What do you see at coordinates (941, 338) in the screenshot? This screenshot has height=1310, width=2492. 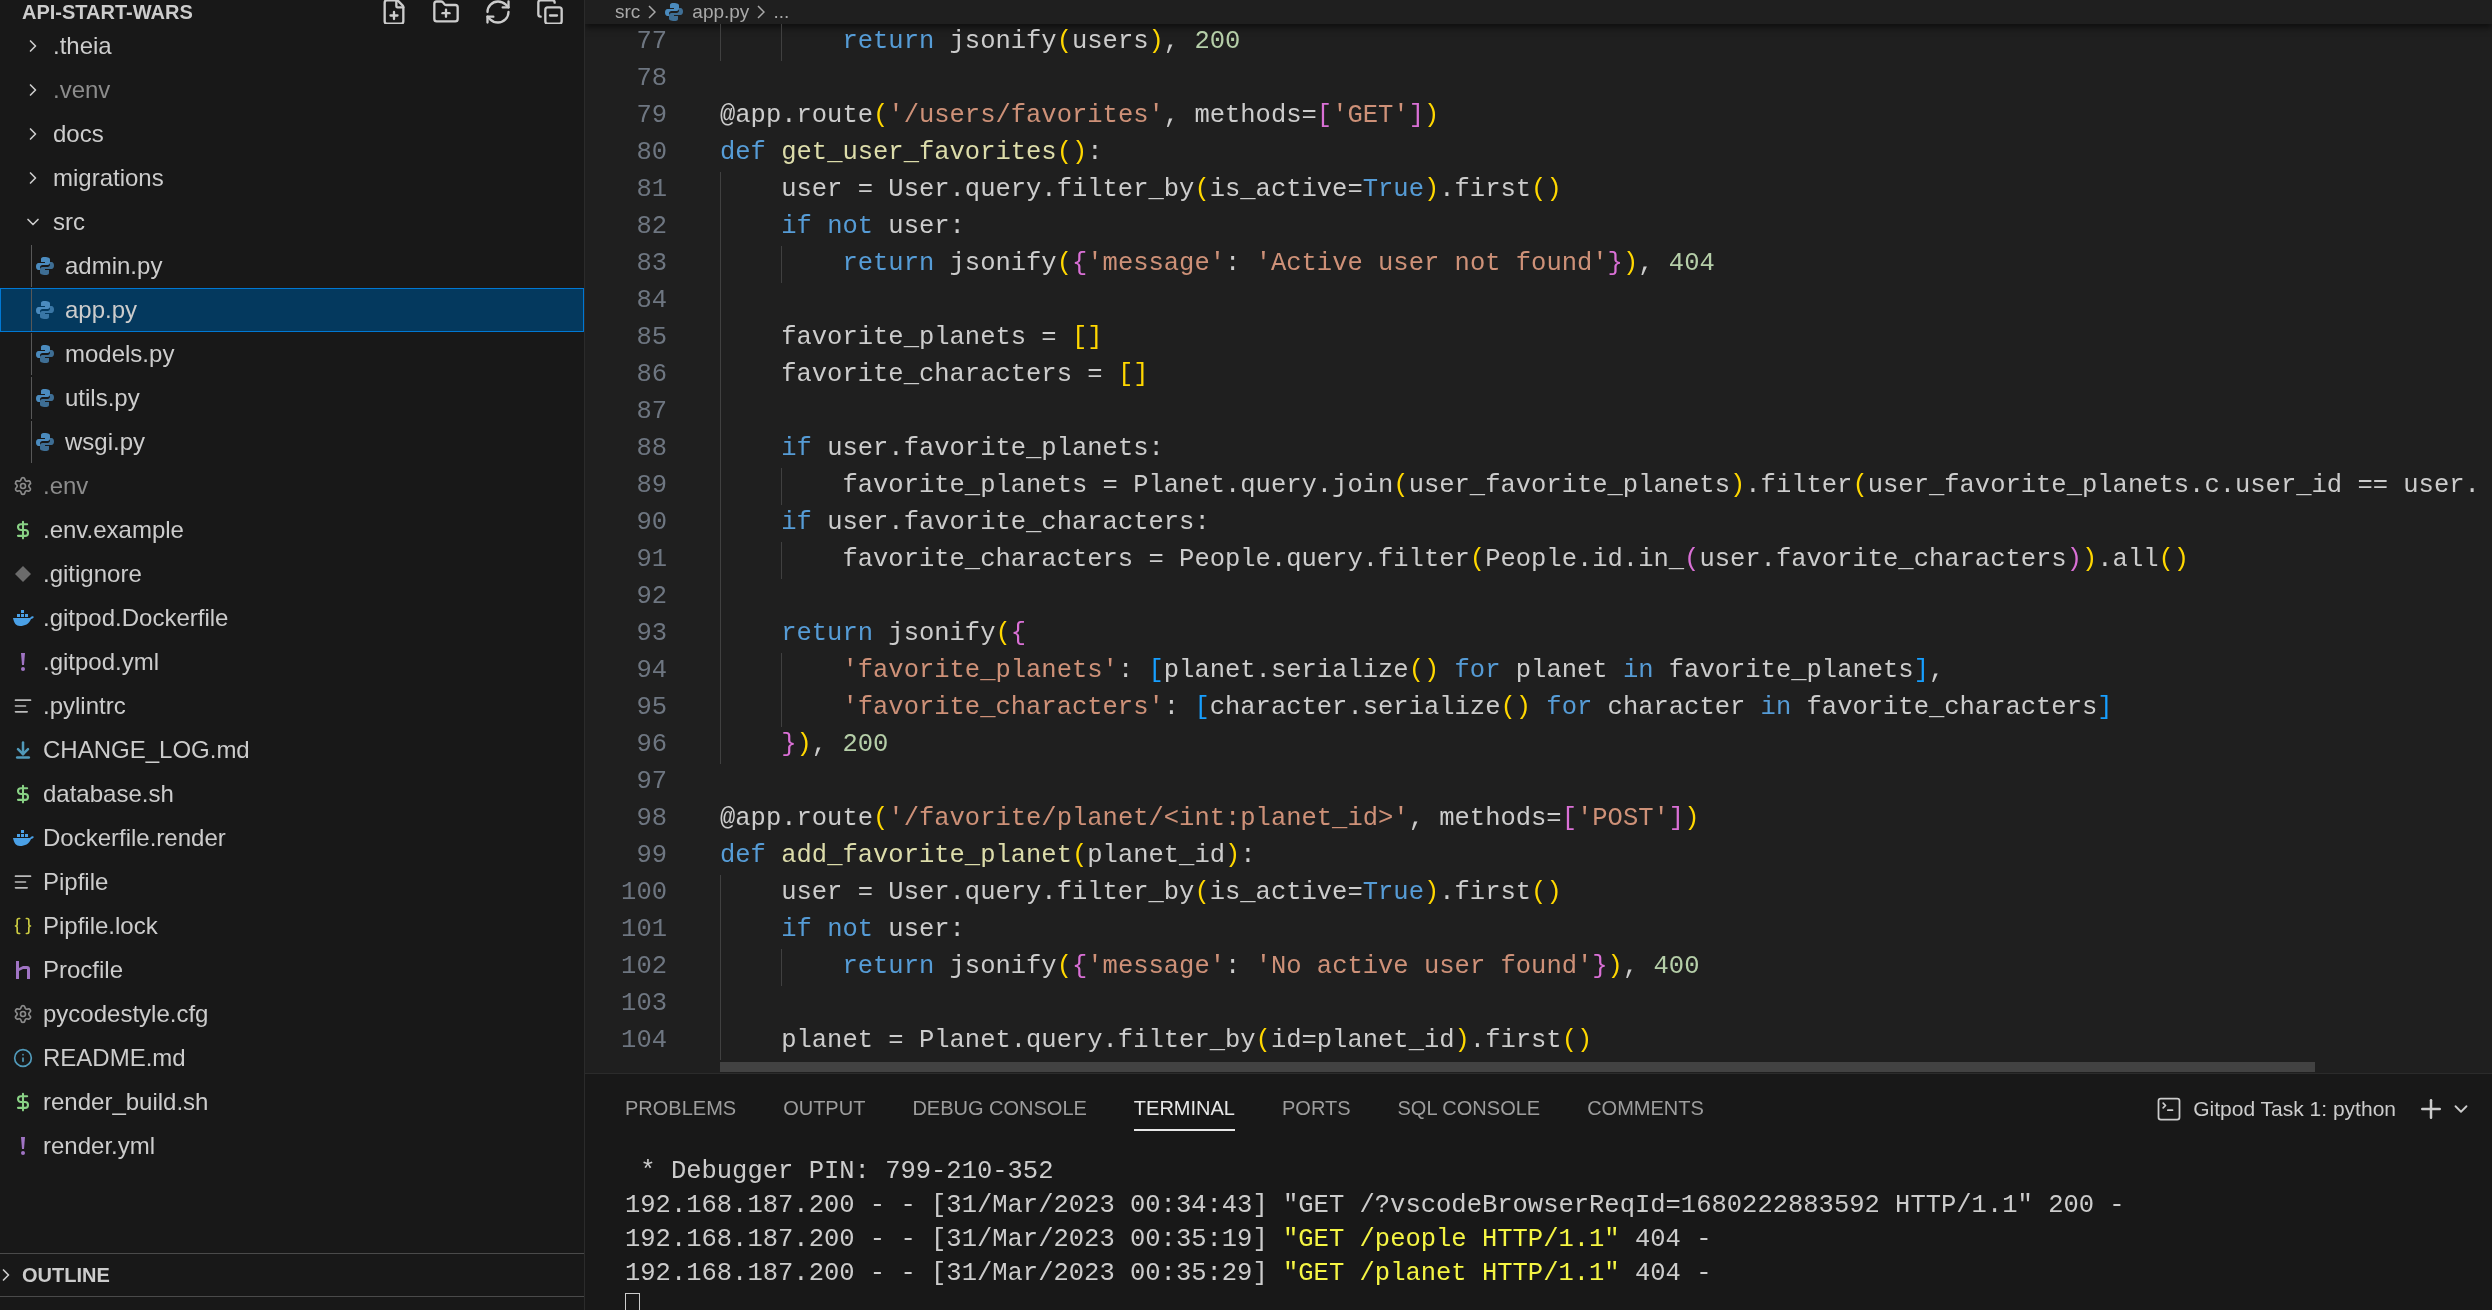 I see `code-line: favorite_planets = []` at bounding box center [941, 338].